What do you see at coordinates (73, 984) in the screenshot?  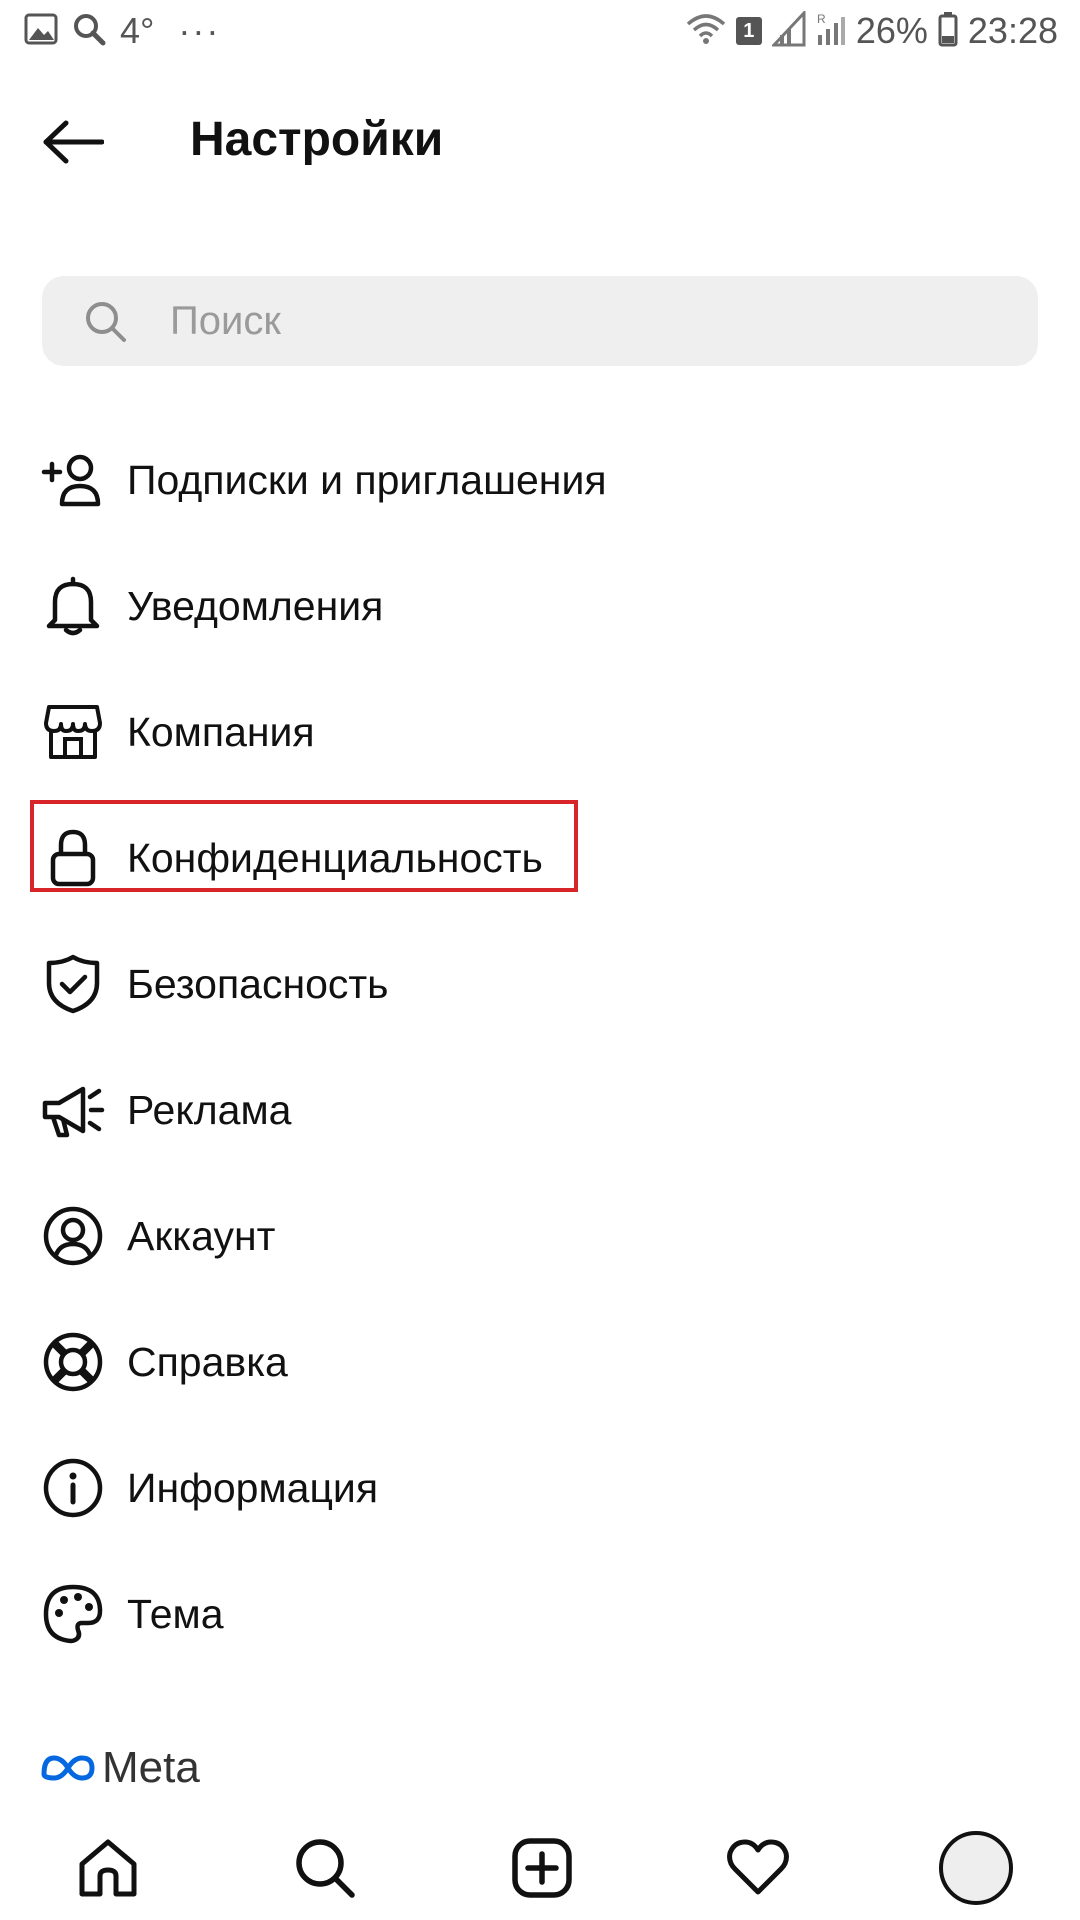 I see `shield-check-icon` at bounding box center [73, 984].